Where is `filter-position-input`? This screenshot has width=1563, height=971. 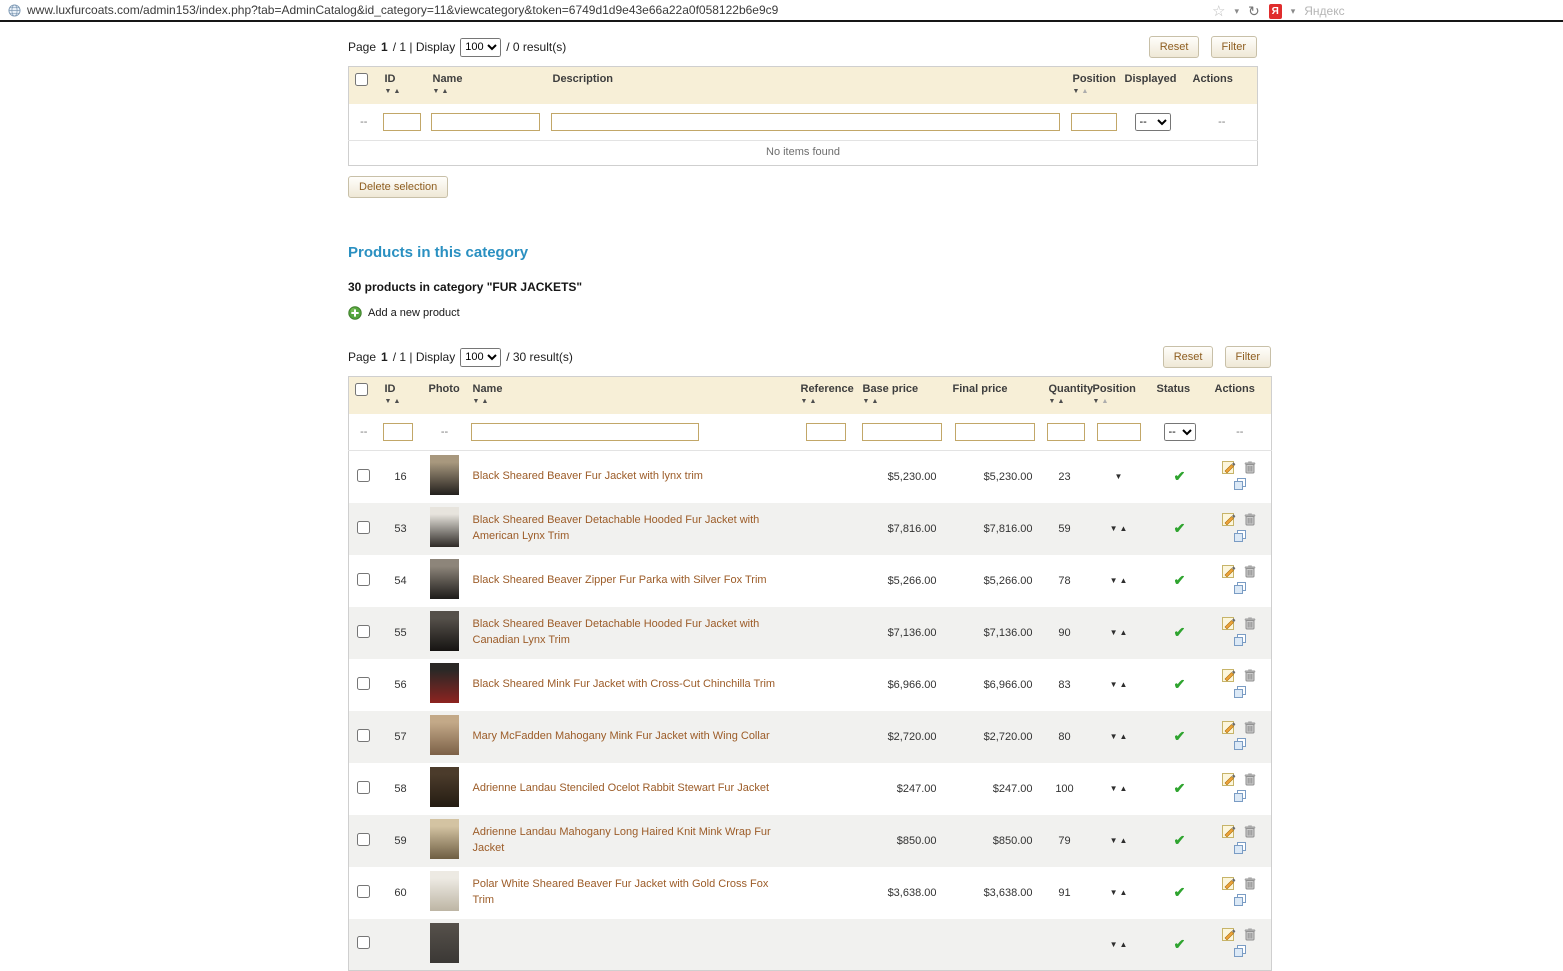
filter-position-input is located at coordinates (1093, 121).